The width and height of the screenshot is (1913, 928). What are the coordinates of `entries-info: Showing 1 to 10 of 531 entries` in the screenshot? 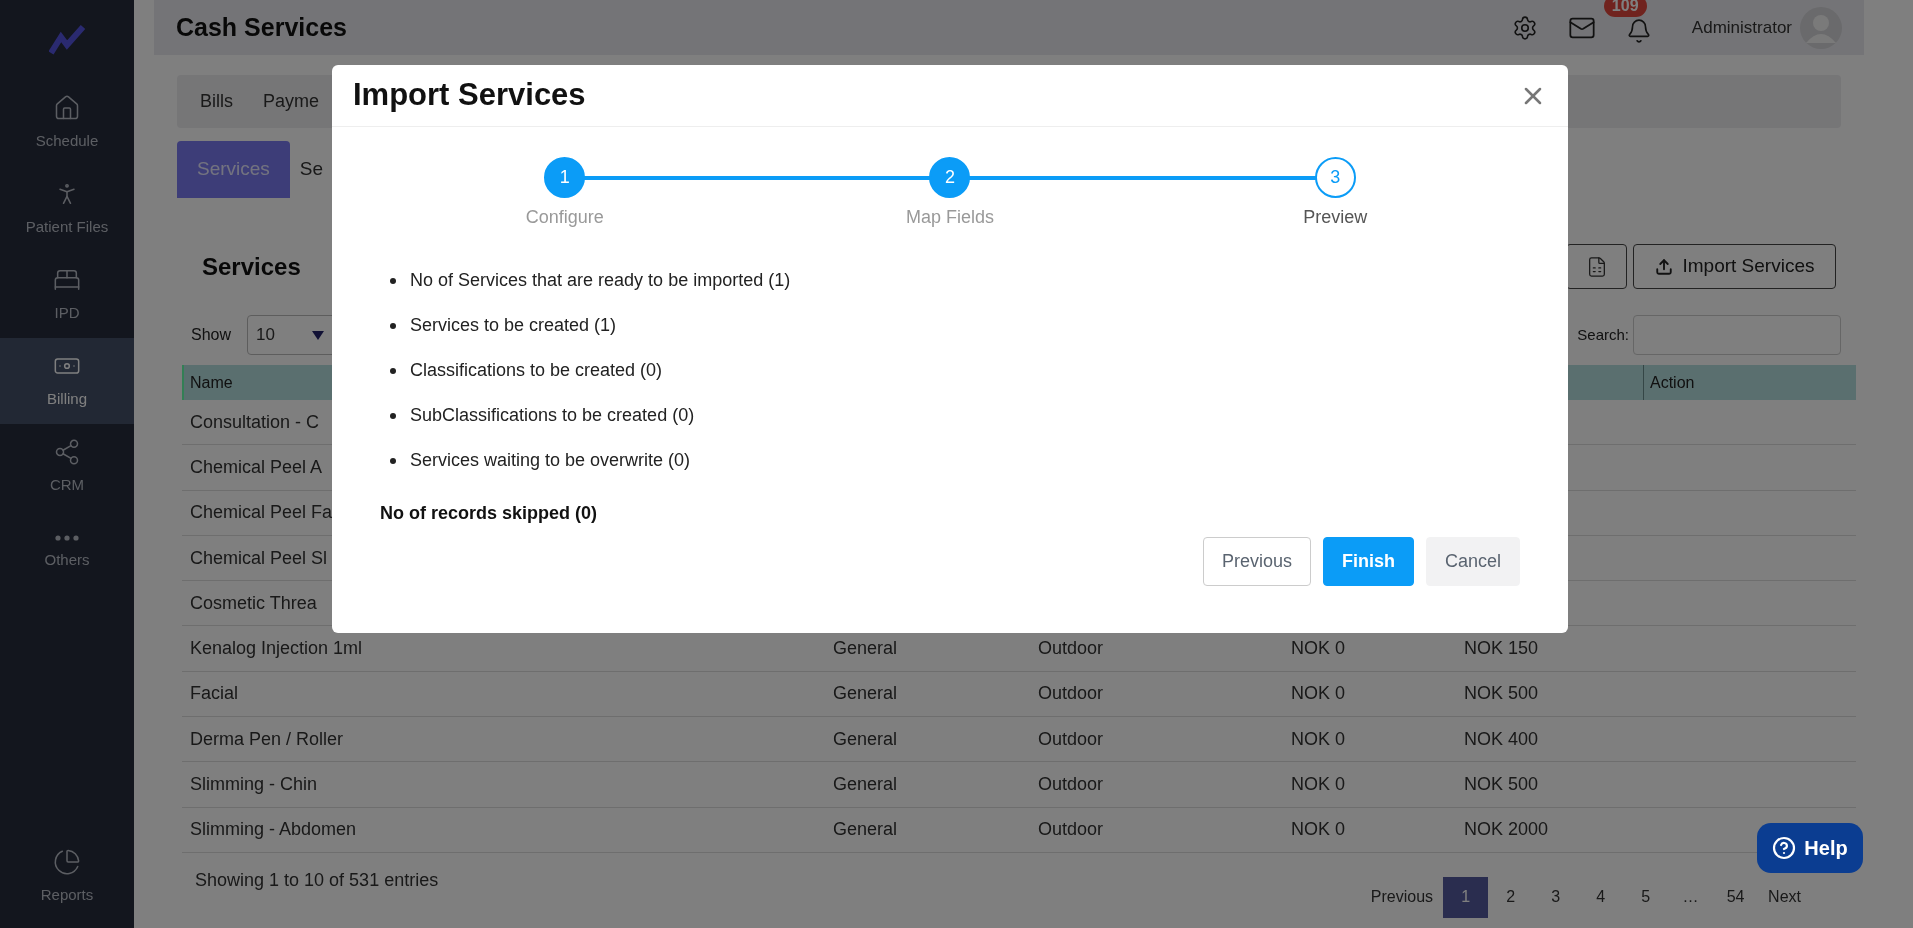 It's located at (317, 880).